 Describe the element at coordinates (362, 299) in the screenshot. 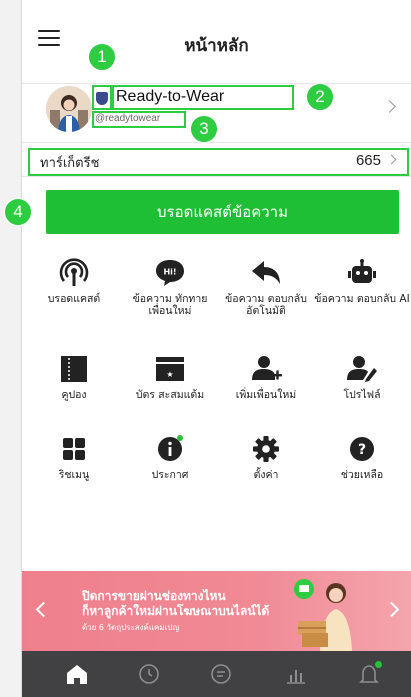

I see `tile-label: ข้อความ ตอบกลับ AI` at that location.